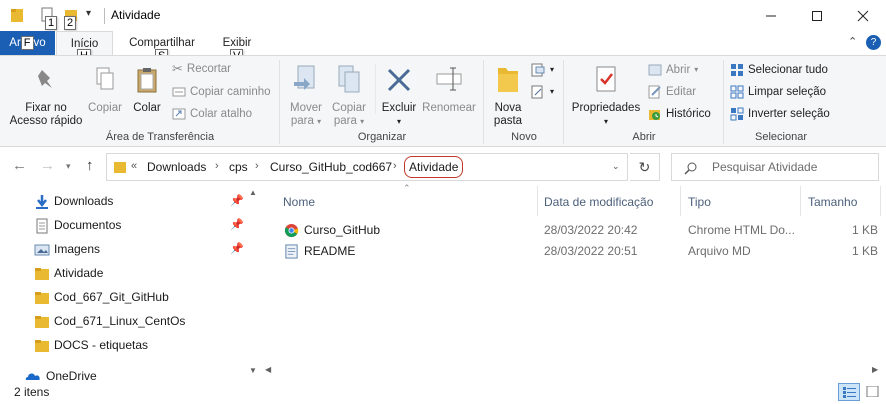 Image resolution: width=886 pixels, height=404 pixels. What do you see at coordinates (873, 42) in the screenshot?
I see `help-icon: ?` at bounding box center [873, 42].